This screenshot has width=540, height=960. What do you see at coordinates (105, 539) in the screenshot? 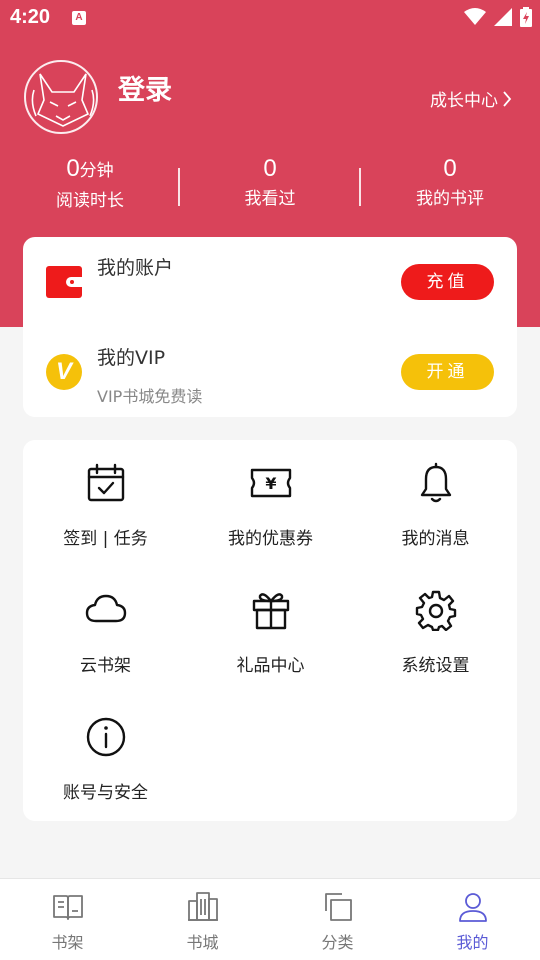
I see `menu-label: 签到 | 任务` at bounding box center [105, 539].